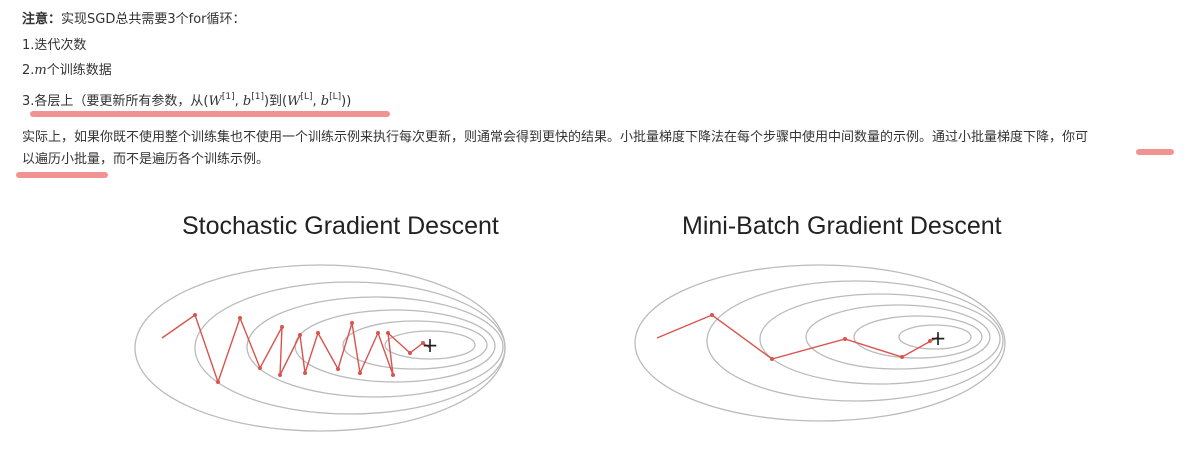  I want to click on note-text: 实现SGD总共需要3个for循环：, so click(153, 19).